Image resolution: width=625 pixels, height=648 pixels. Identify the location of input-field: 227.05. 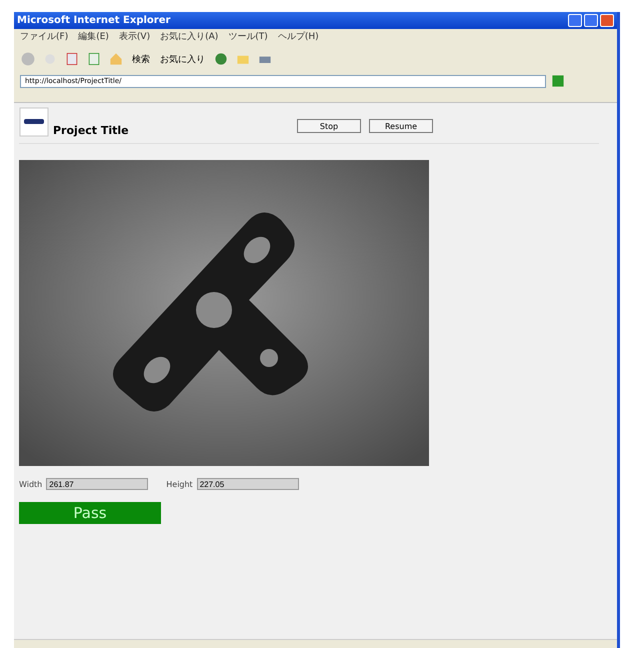
(247, 484).